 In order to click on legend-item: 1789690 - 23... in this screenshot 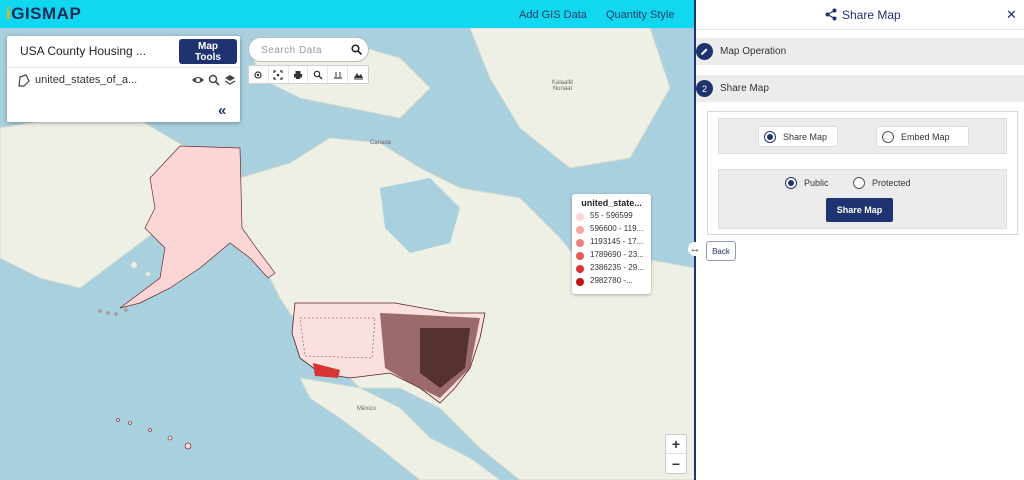, I will do `click(613, 256)`.